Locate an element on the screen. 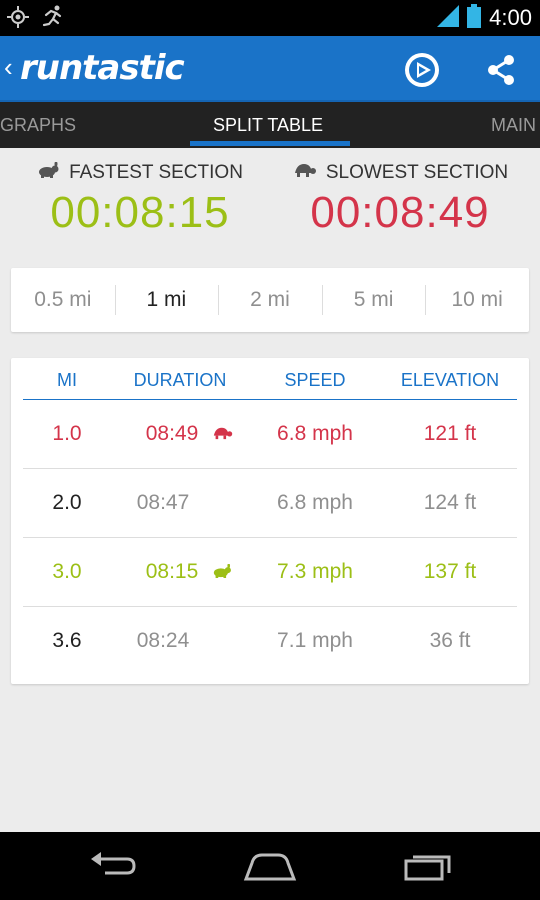 The height and width of the screenshot is (900, 540). distance-option-0-5-mi: 0.5 mi is located at coordinates (63, 300).